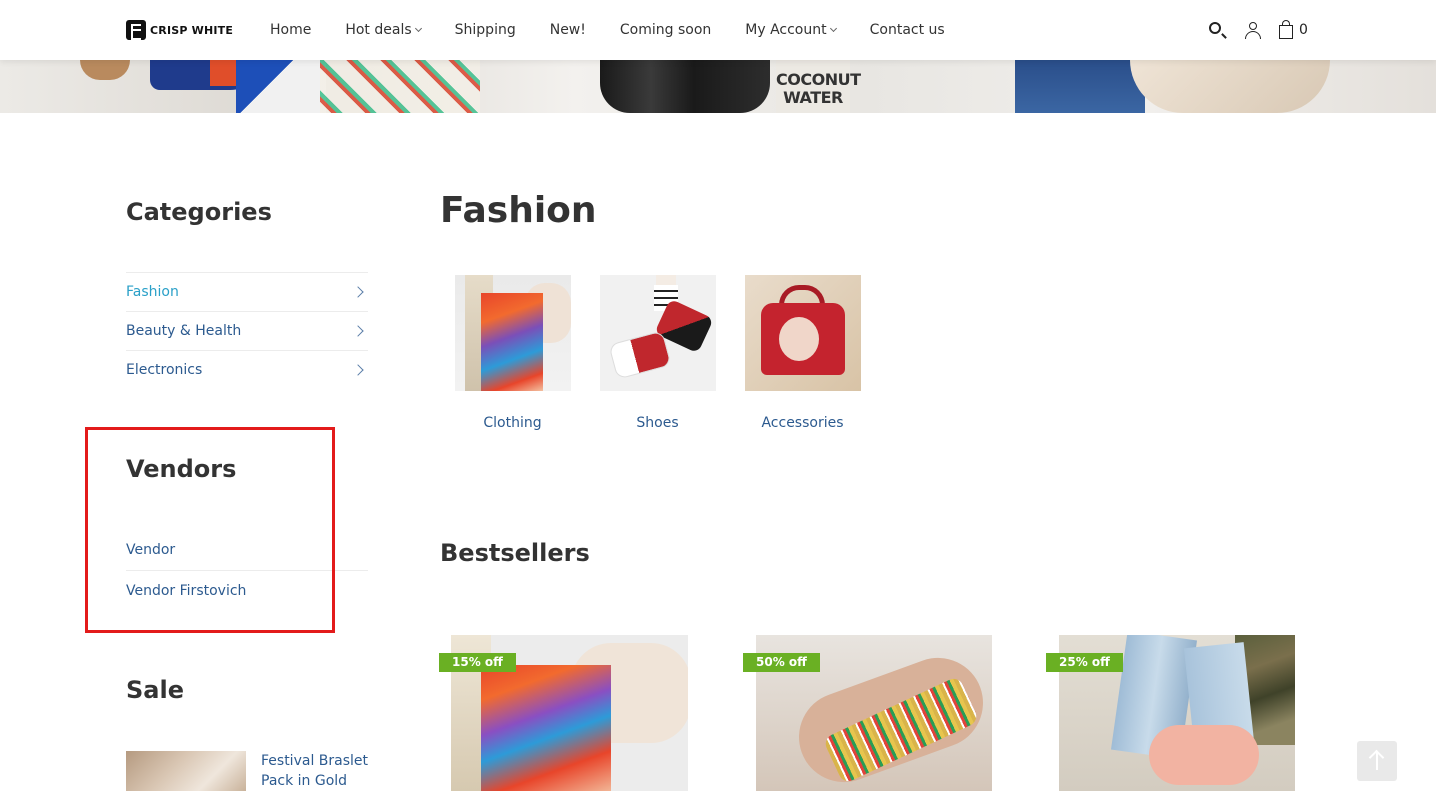 The height and width of the screenshot is (791, 1436). I want to click on nav-my-account-label: My Account, so click(786, 30).